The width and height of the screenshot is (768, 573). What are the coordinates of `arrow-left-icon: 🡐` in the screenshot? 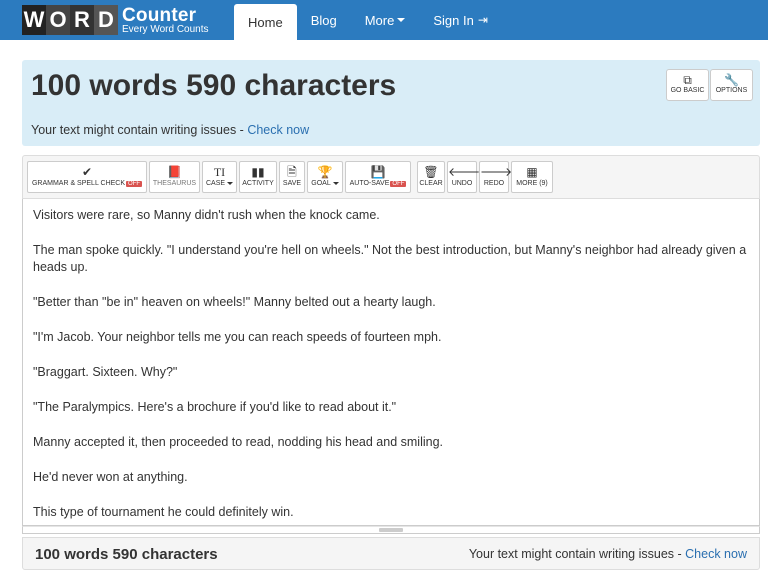 It's located at (464, 172).